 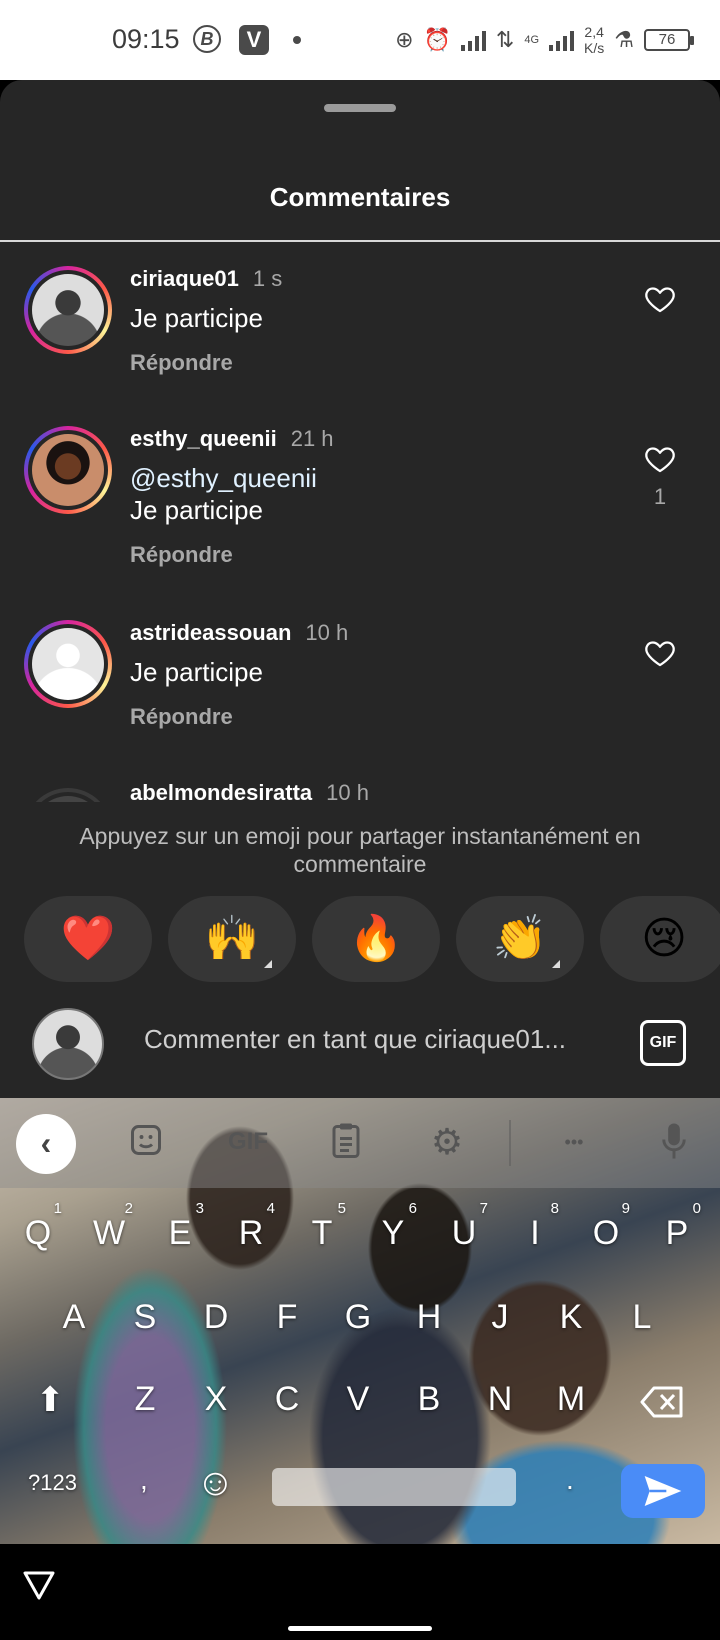 I want to click on period-key: ., so click(x=570, y=1480).